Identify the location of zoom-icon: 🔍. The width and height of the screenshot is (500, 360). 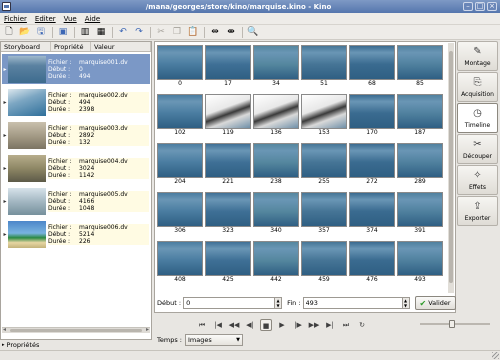
(253, 32).